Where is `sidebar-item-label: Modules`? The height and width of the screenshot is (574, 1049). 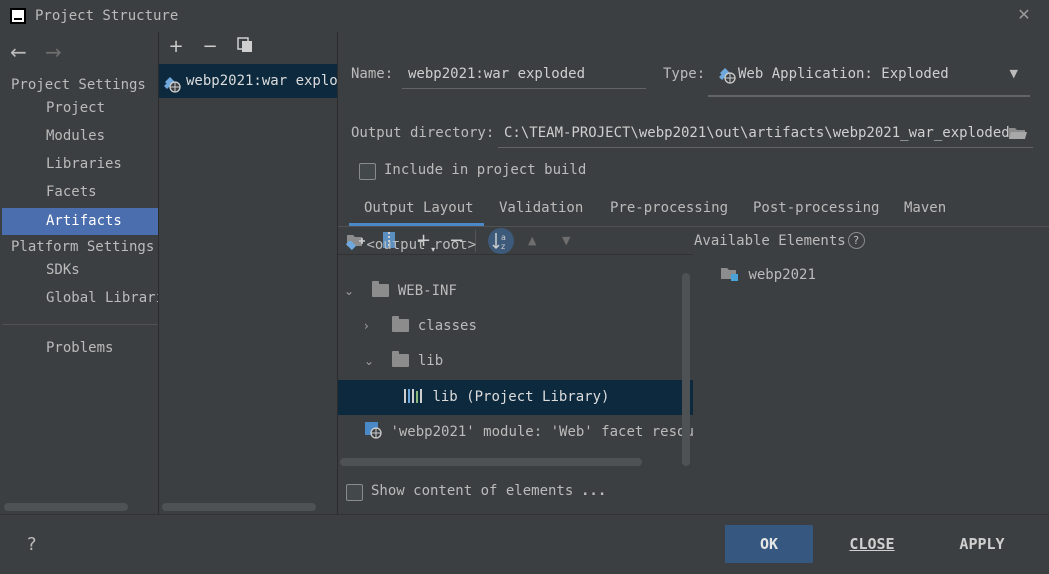 sidebar-item-label: Modules is located at coordinates (76, 136).